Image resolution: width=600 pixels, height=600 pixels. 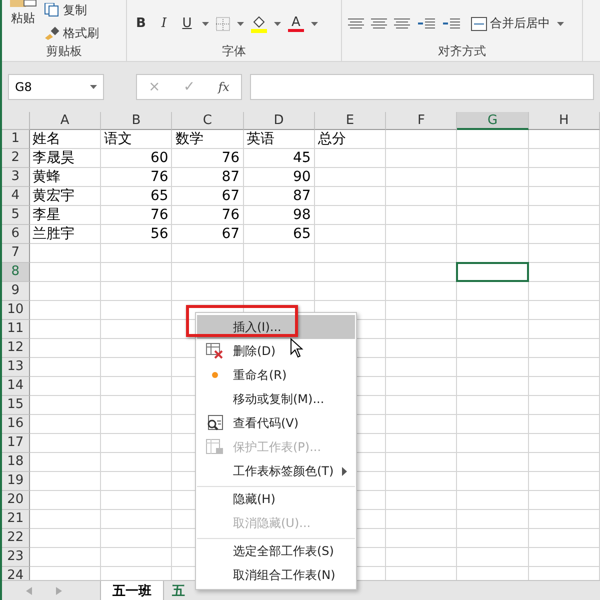 I want to click on menu-item: 重命名(R), so click(x=276, y=375).